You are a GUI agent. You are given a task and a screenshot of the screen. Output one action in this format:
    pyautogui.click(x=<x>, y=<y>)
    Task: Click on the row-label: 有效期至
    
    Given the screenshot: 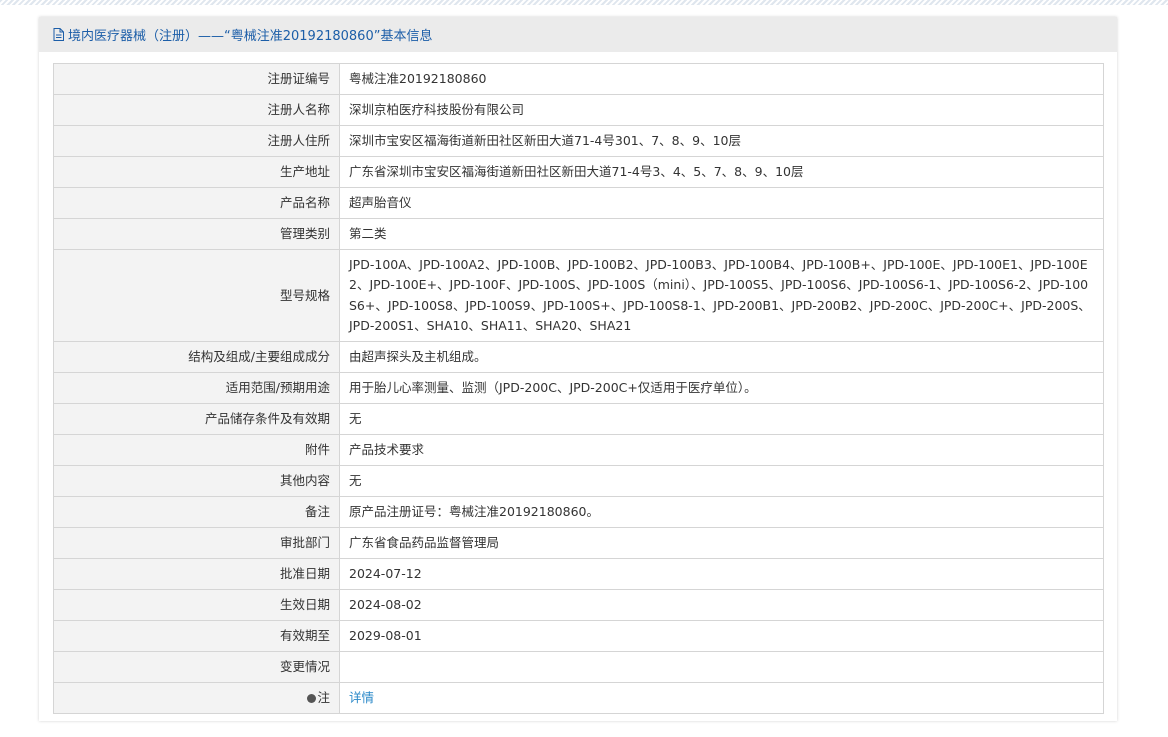 What is the action you would take?
    pyautogui.click(x=196, y=636)
    